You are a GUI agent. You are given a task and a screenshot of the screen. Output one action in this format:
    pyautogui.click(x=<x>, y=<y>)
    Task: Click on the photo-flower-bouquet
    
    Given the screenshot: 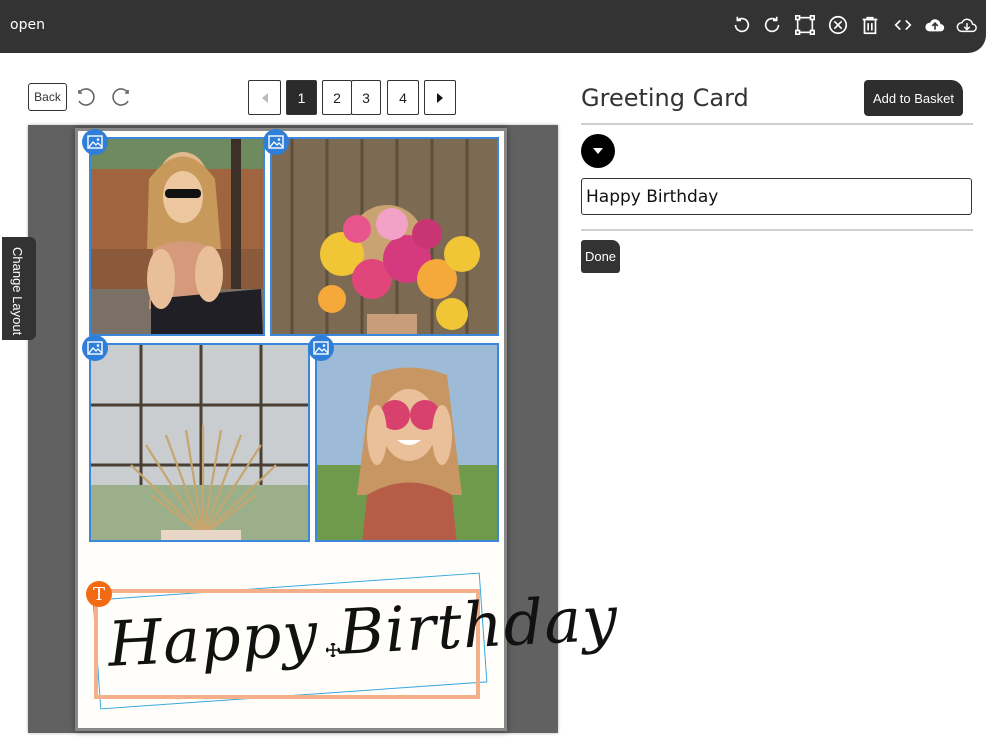 What is the action you would take?
    pyautogui.click(x=384, y=236)
    